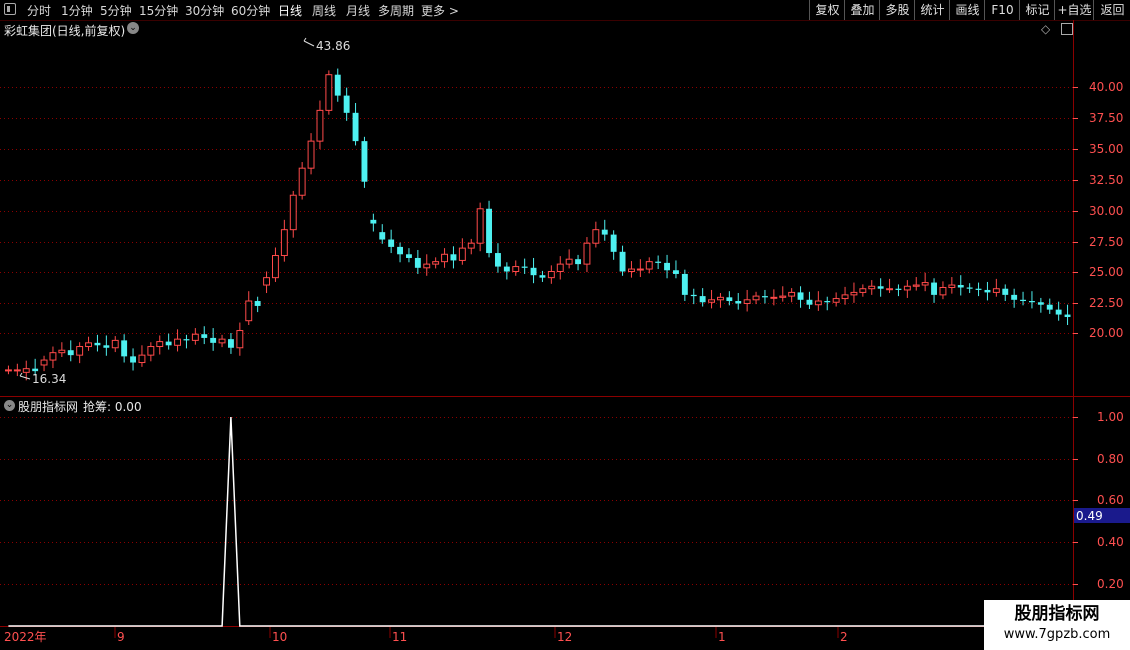 This screenshot has height=650, width=1130. Describe the element at coordinates (25, 637) in the screenshot. I see `x-axis-label: 2022年` at that location.